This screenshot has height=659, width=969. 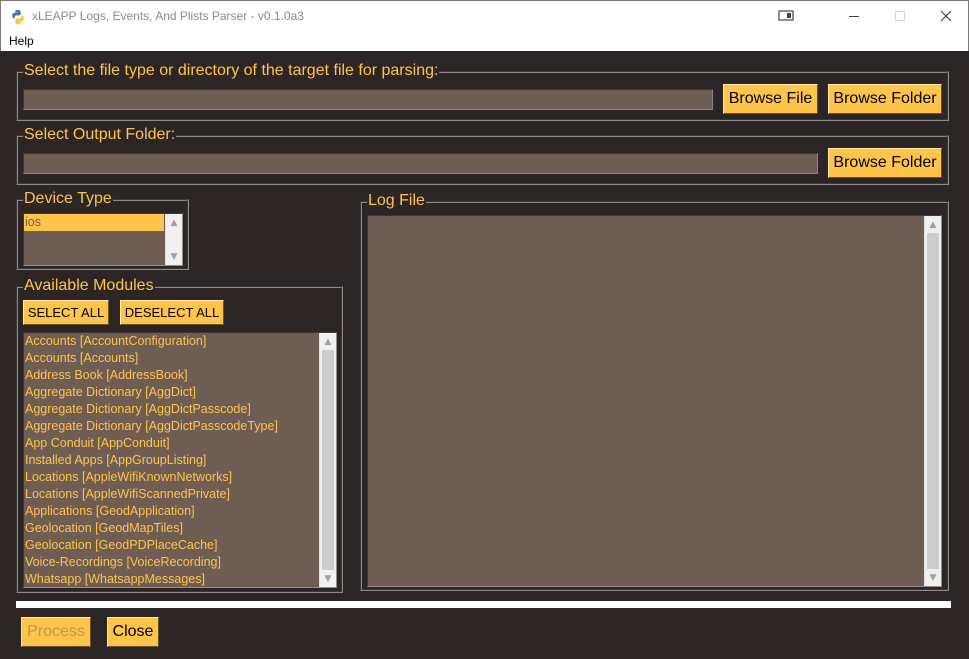 I want to click on modules-scrollbar: ▲ ▼, so click(x=327, y=460).